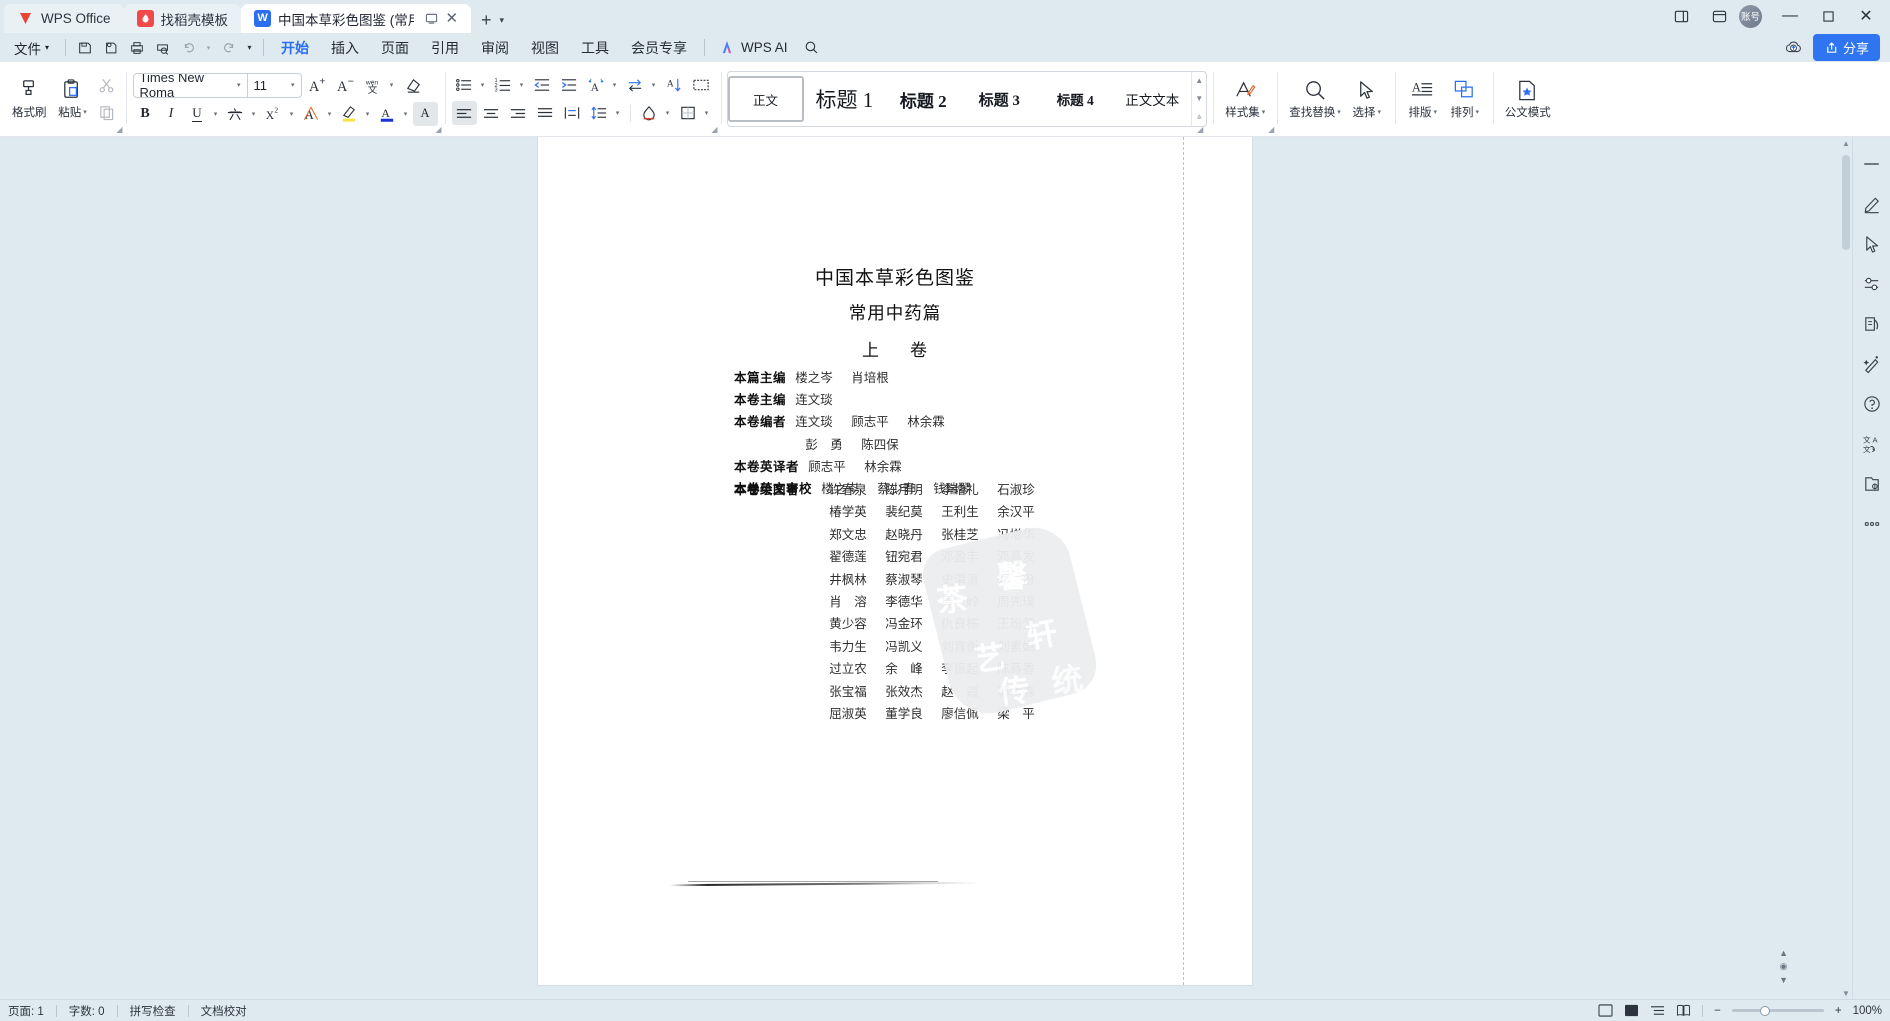 The height and width of the screenshot is (1021, 1890). Describe the element at coordinates (1199, 117) in the screenshot. I see `expand-gallery-icon: ⩓` at that location.